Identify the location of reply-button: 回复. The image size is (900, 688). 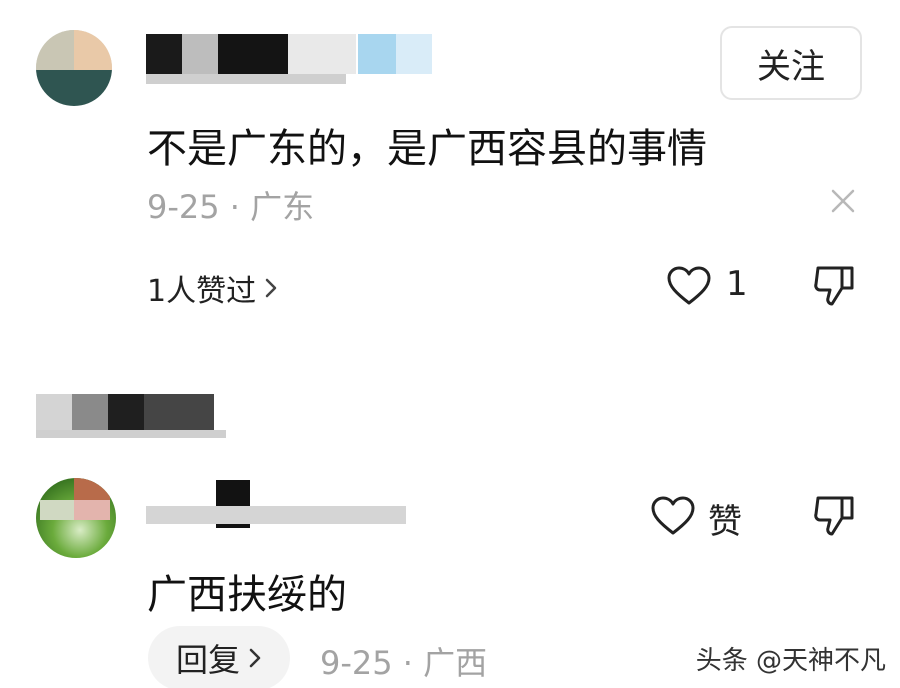
(219, 657).